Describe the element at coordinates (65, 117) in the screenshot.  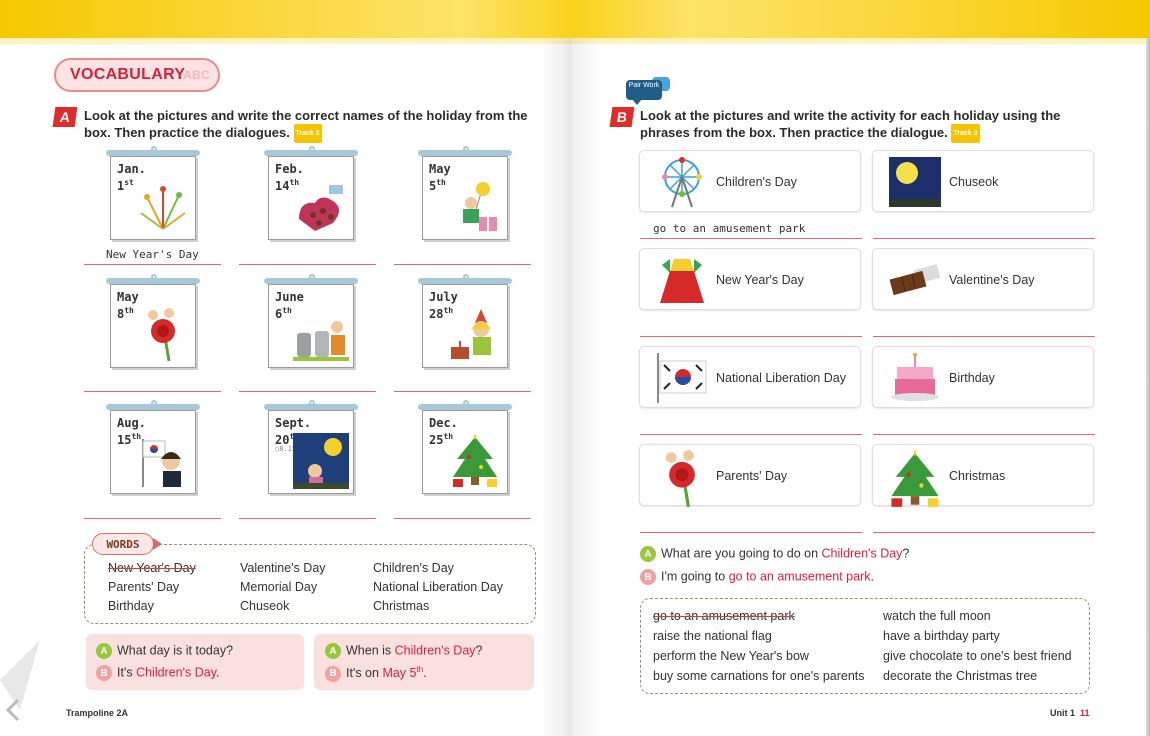
I see `section-a-tag: A` at that location.